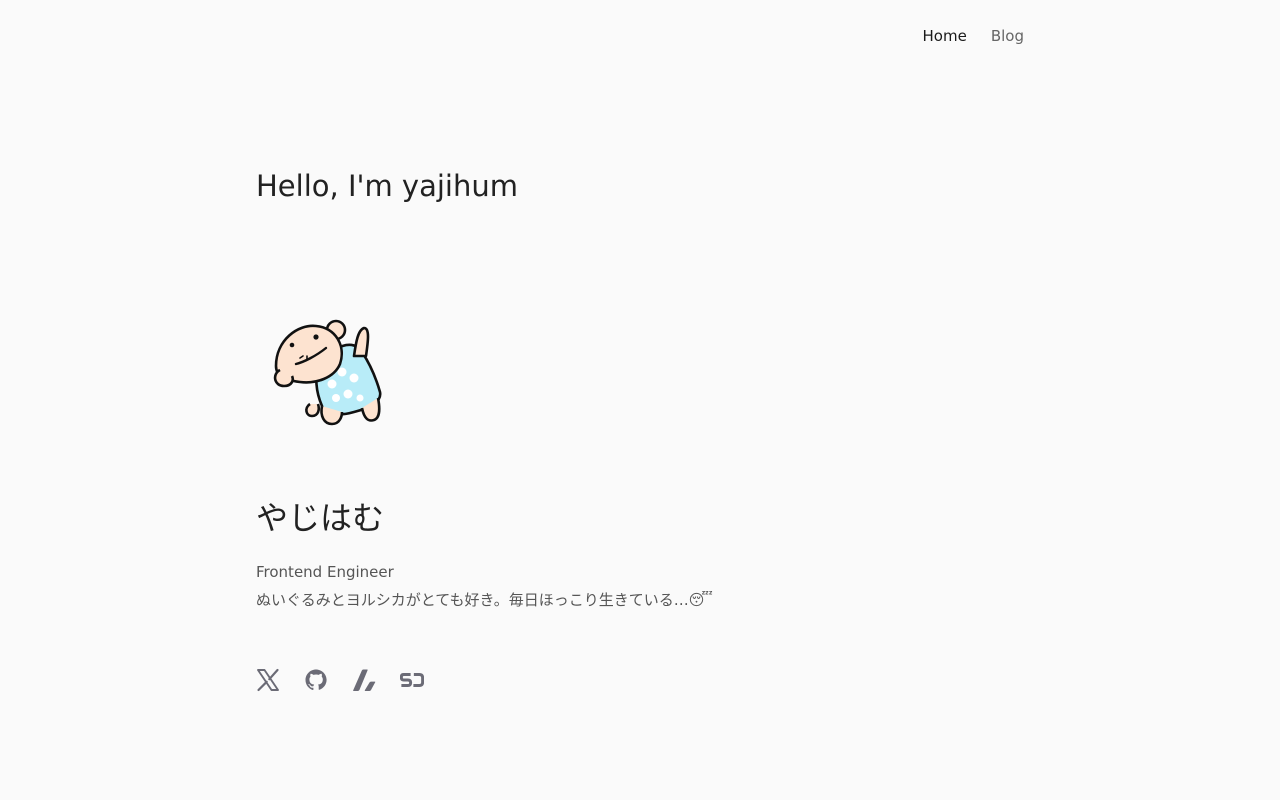 The width and height of the screenshot is (1280, 800). What do you see at coordinates (327, 372) in the screenshot?
I see `hamster-plush-illustration` at bounding box center [327, 372].